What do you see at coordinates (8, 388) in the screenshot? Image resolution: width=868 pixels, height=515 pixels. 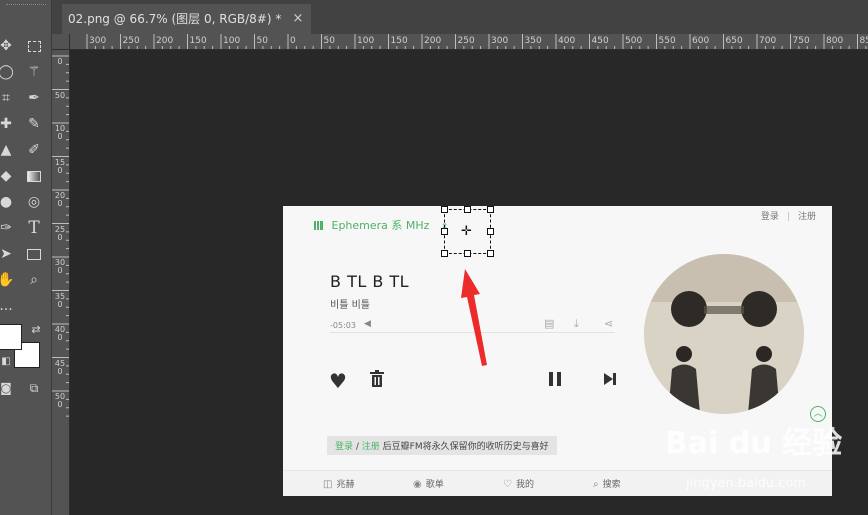 I see `quick-mask-icon: ◙` at bounding box center [8, 388].